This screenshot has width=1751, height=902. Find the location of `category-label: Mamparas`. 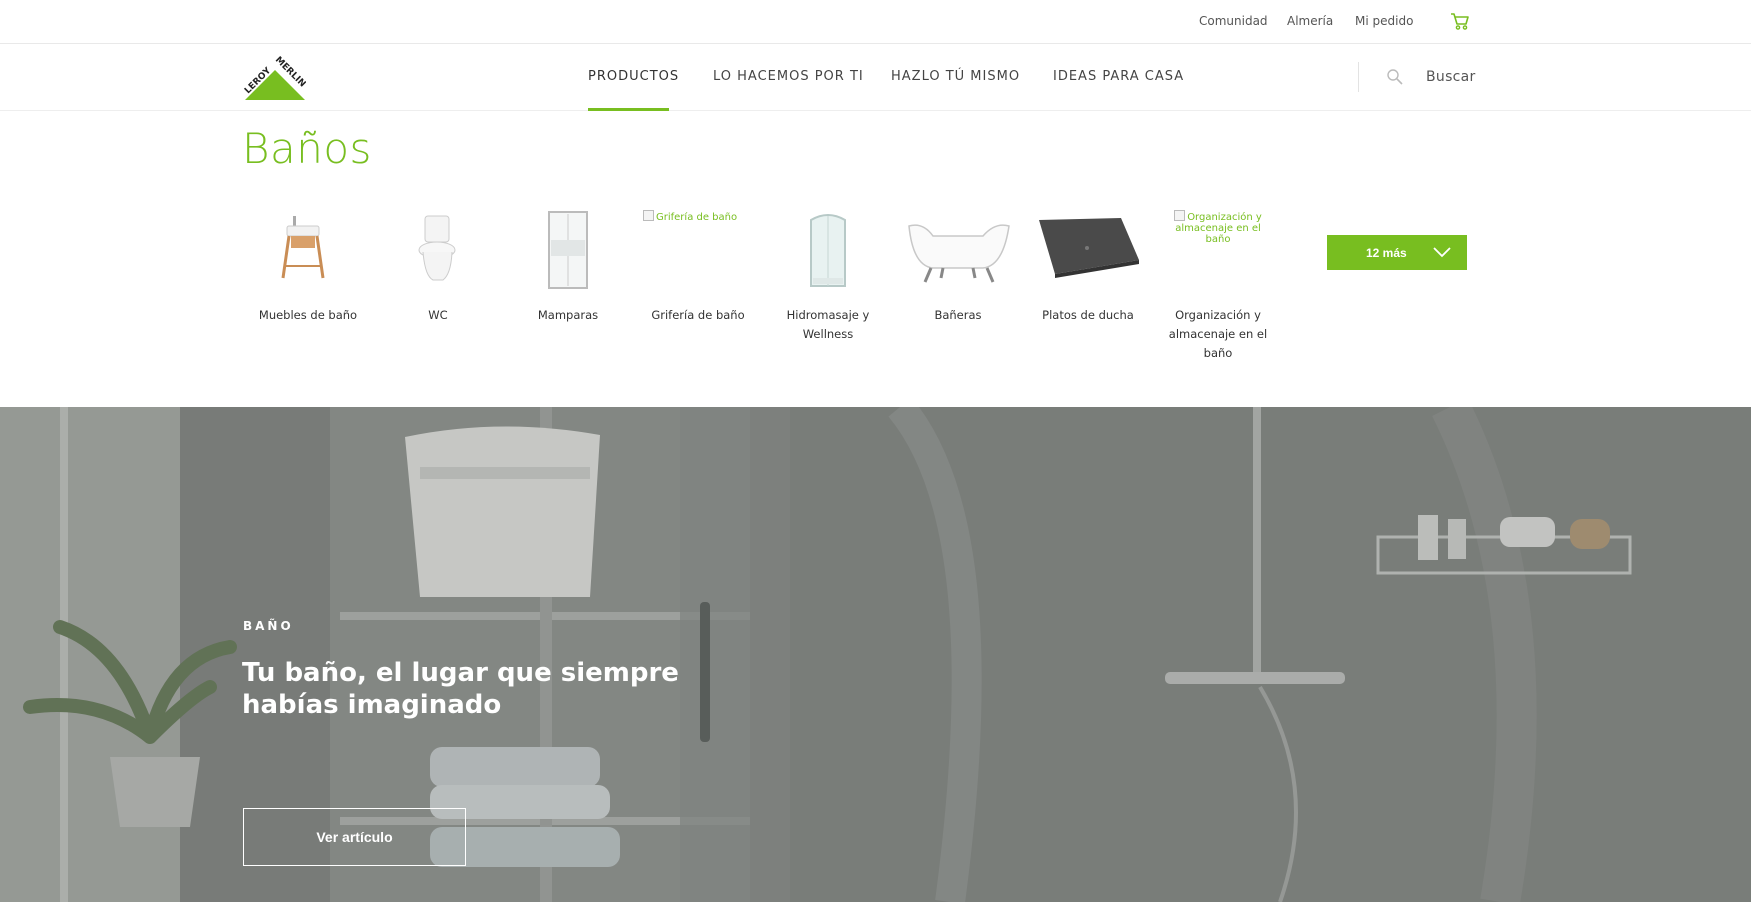

category-label: Mamparas is located at coordinates (568, 315).